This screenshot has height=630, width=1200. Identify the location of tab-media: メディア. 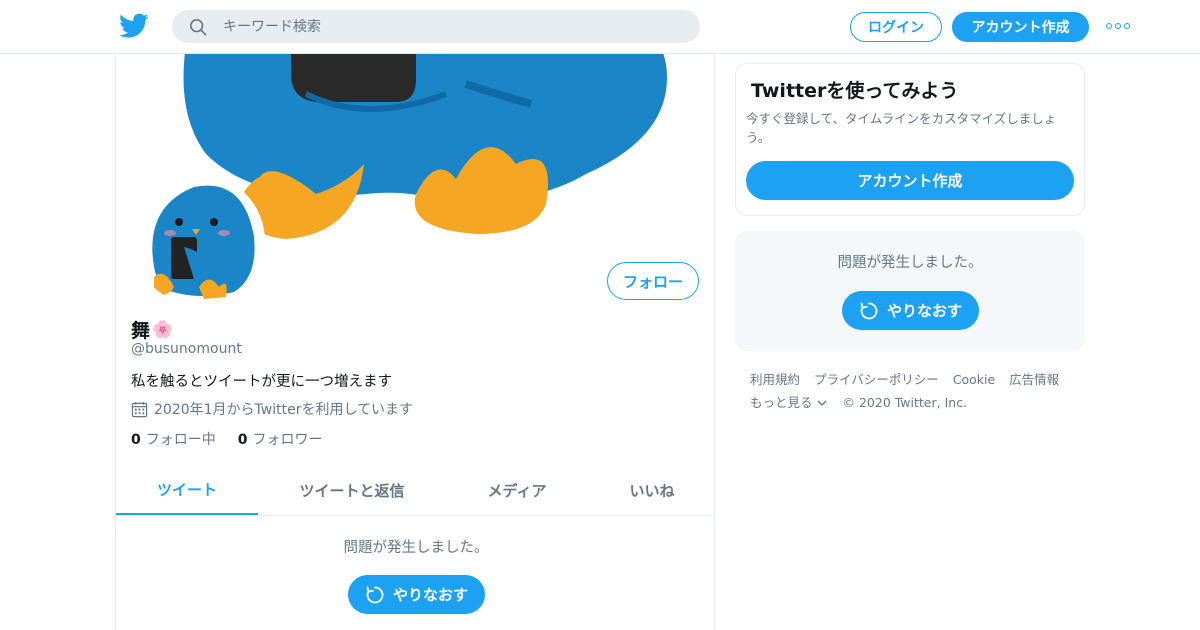
(517, 490).